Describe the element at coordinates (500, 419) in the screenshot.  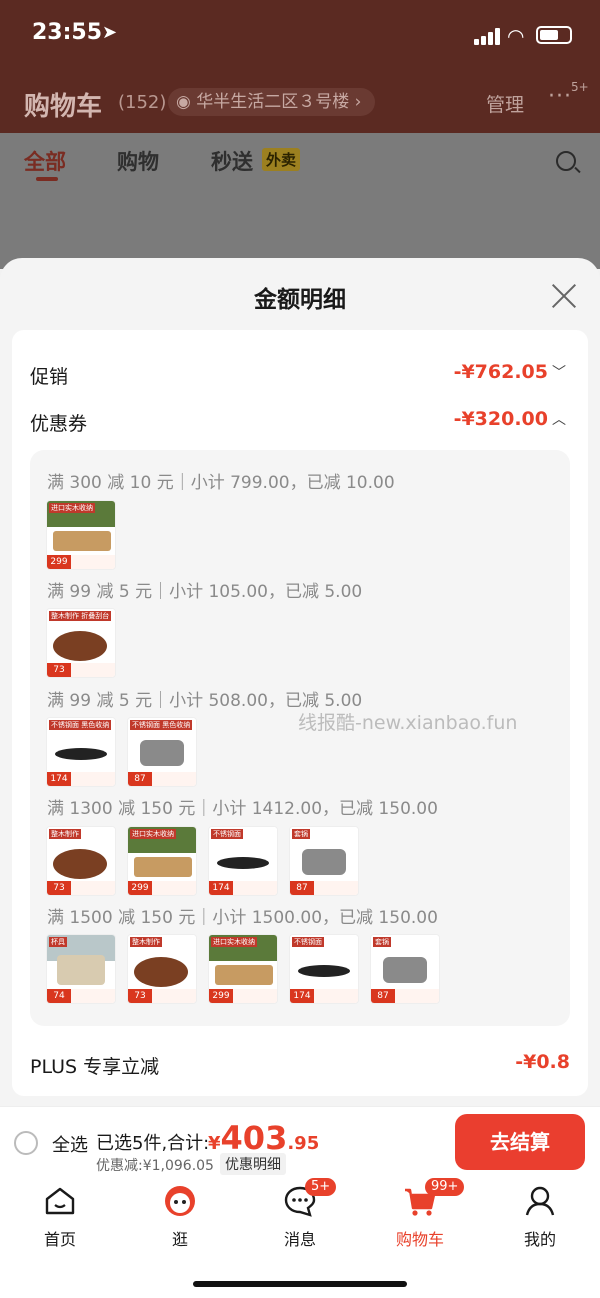
I see `coupon-value: -¥320.00` at that location.